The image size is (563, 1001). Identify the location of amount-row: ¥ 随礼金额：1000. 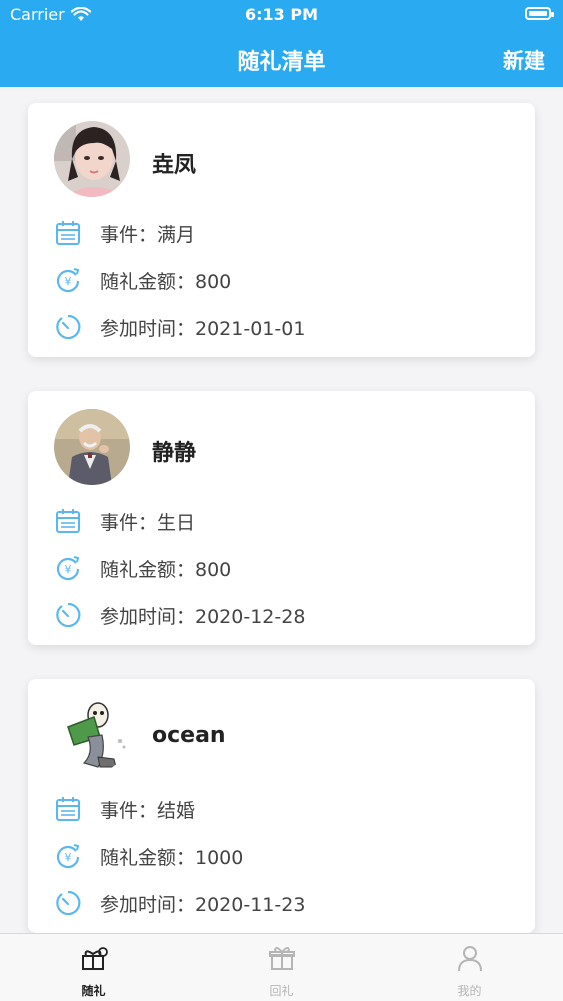
(148, 856).